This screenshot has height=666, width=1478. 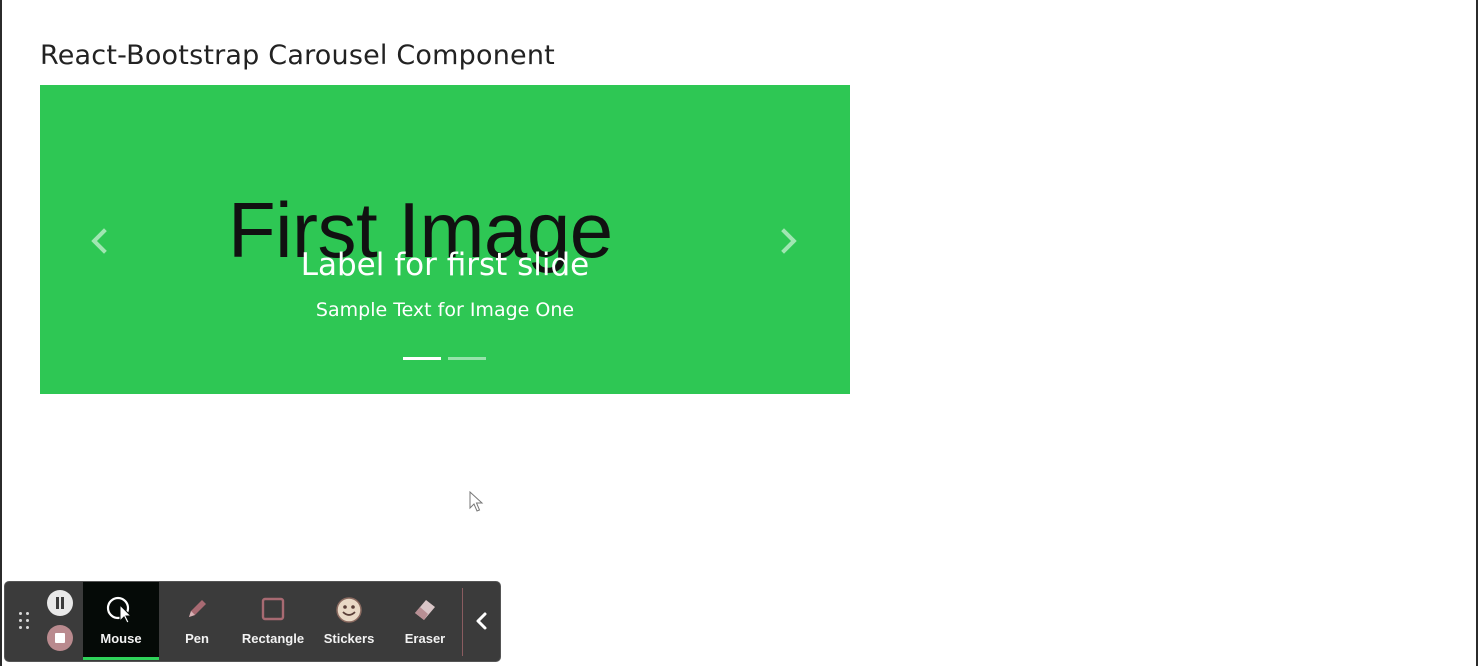 What do you see at coordinates (784, 241) in the screenshot?
I see `chevron-right-icon` at bounding box center [784, 241].